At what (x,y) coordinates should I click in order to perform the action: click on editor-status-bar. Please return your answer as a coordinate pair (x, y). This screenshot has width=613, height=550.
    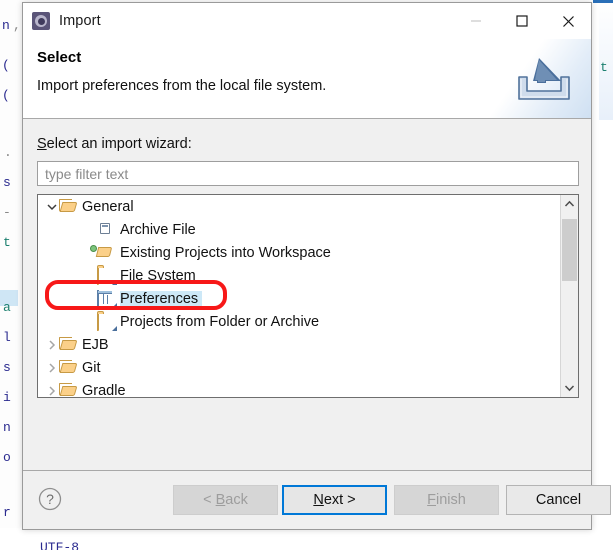
    Looking at the image, I should click on (306, 539).